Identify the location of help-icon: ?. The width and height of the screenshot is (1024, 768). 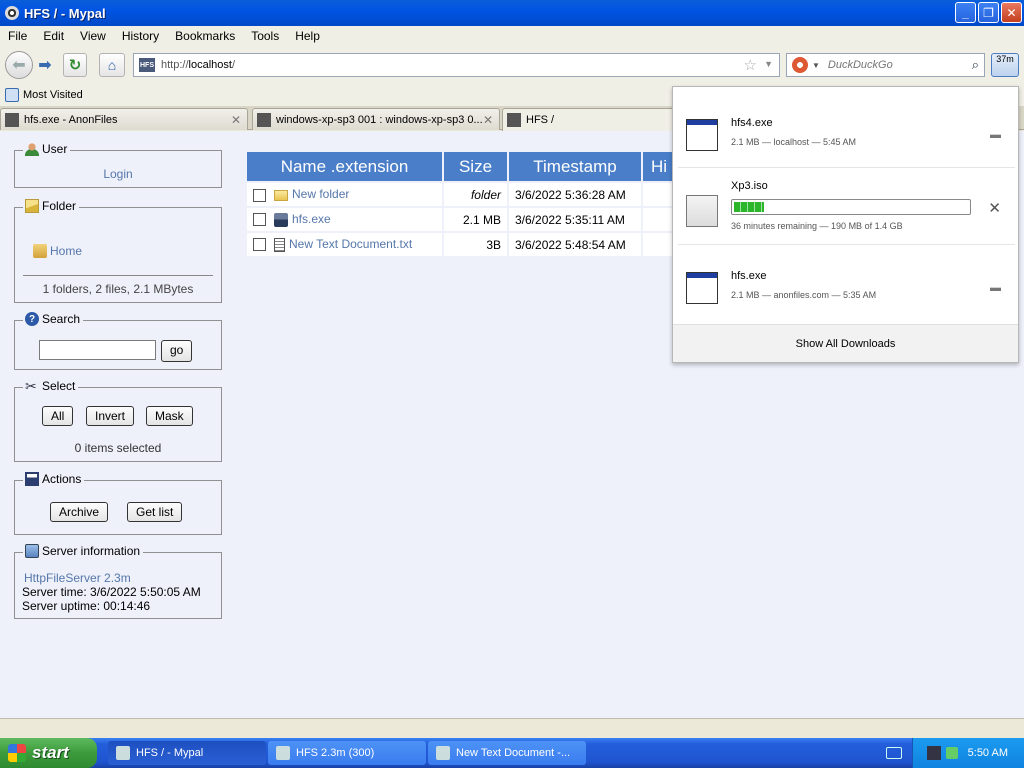
(32, 319).